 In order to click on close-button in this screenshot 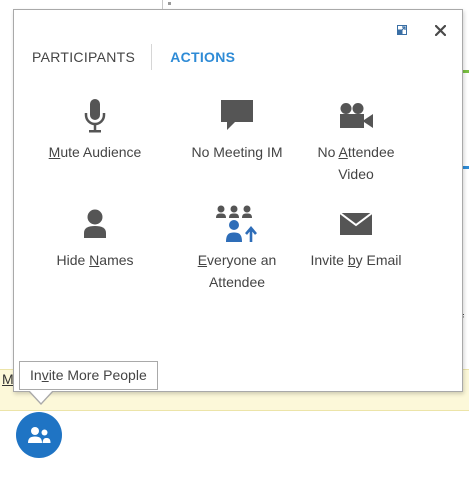, I will do `click(440, 30)`.